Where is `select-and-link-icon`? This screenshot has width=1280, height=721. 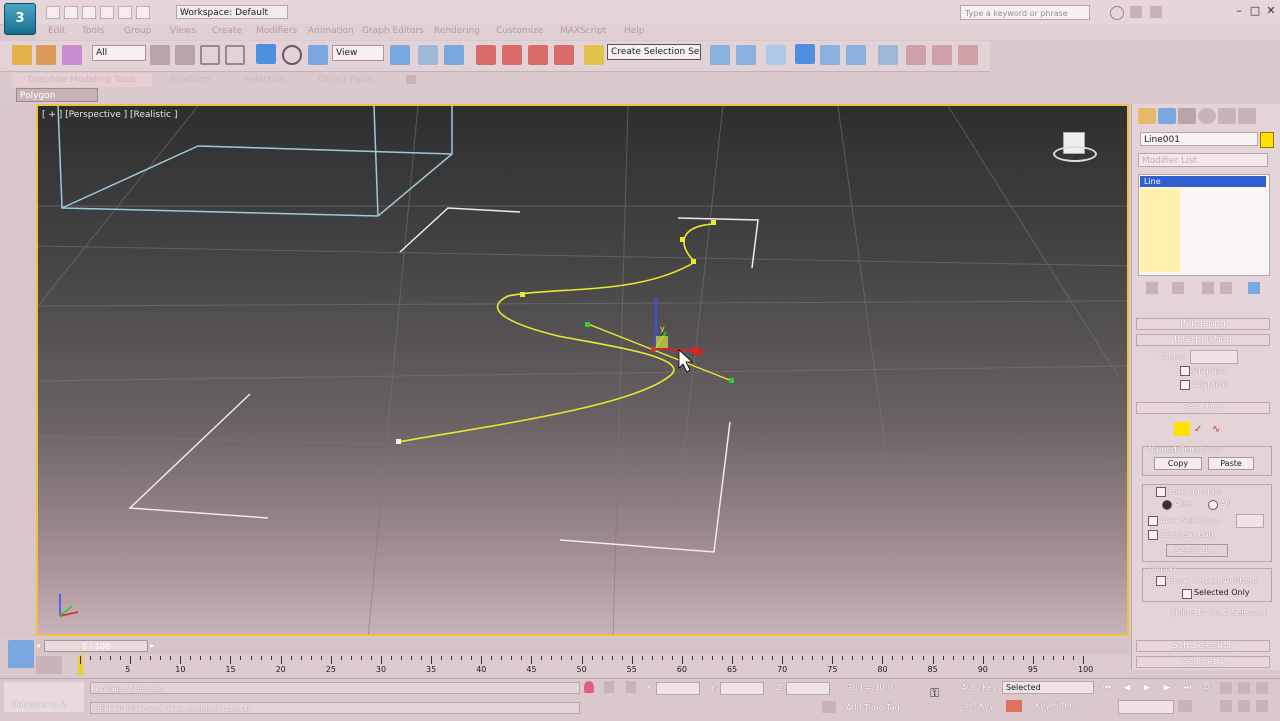
select-and-link-icon is located at coordinates (22, 55).